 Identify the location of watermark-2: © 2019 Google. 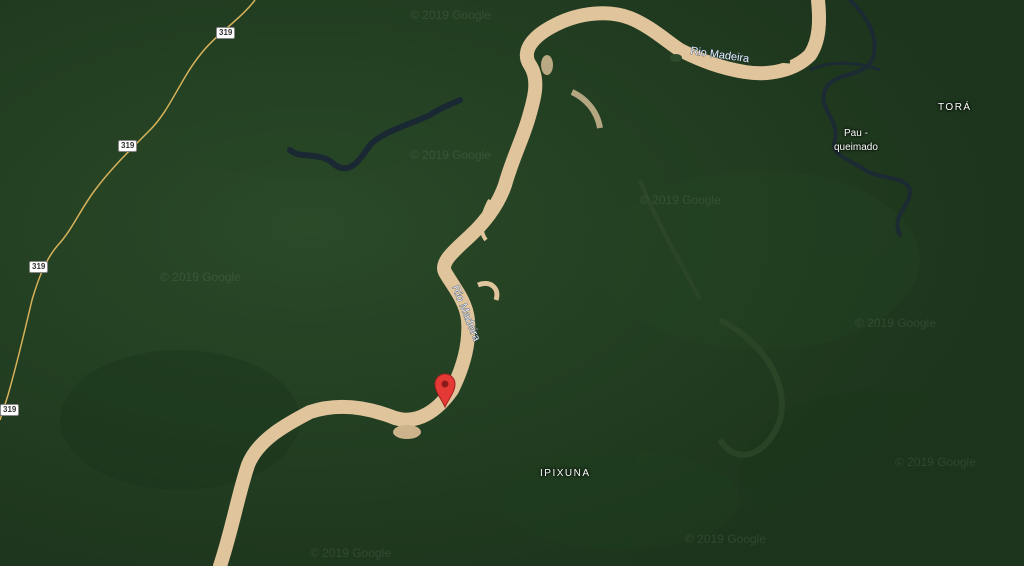
(450, 155).